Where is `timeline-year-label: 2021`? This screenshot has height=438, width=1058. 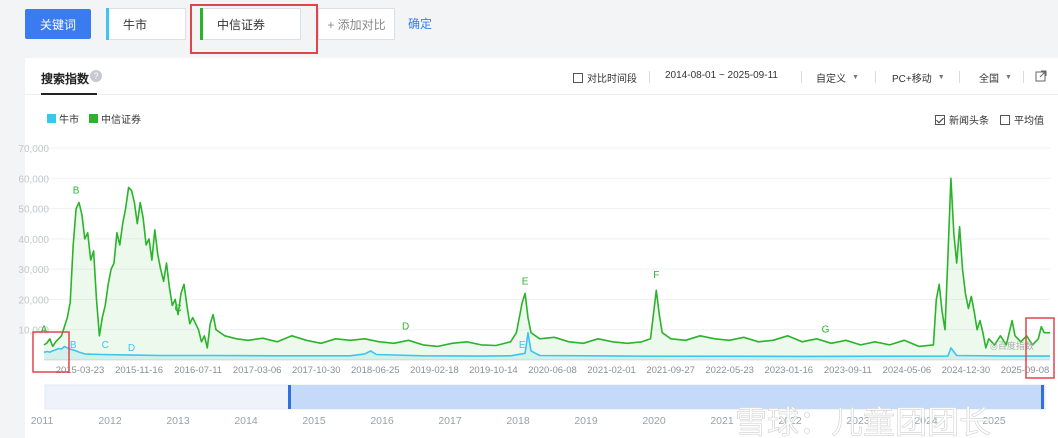 timeline-year-label: 2021 is located at coordinates (722, 421).